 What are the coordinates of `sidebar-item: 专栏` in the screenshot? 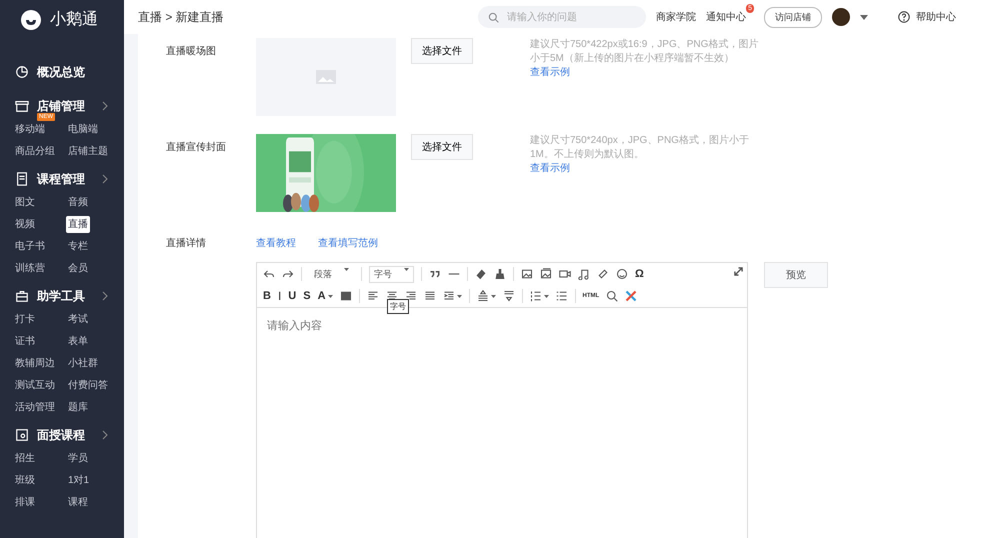 It's located at (78, 246).